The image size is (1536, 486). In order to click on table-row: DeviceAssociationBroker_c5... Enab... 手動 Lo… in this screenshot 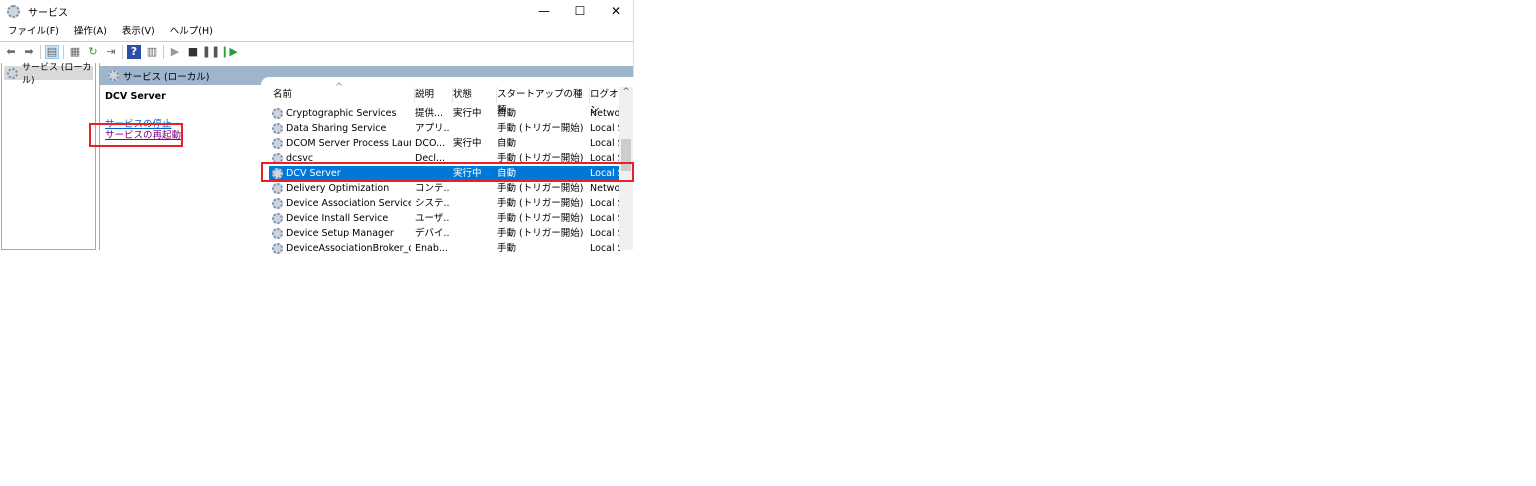, I will do `click(444, 248)`.